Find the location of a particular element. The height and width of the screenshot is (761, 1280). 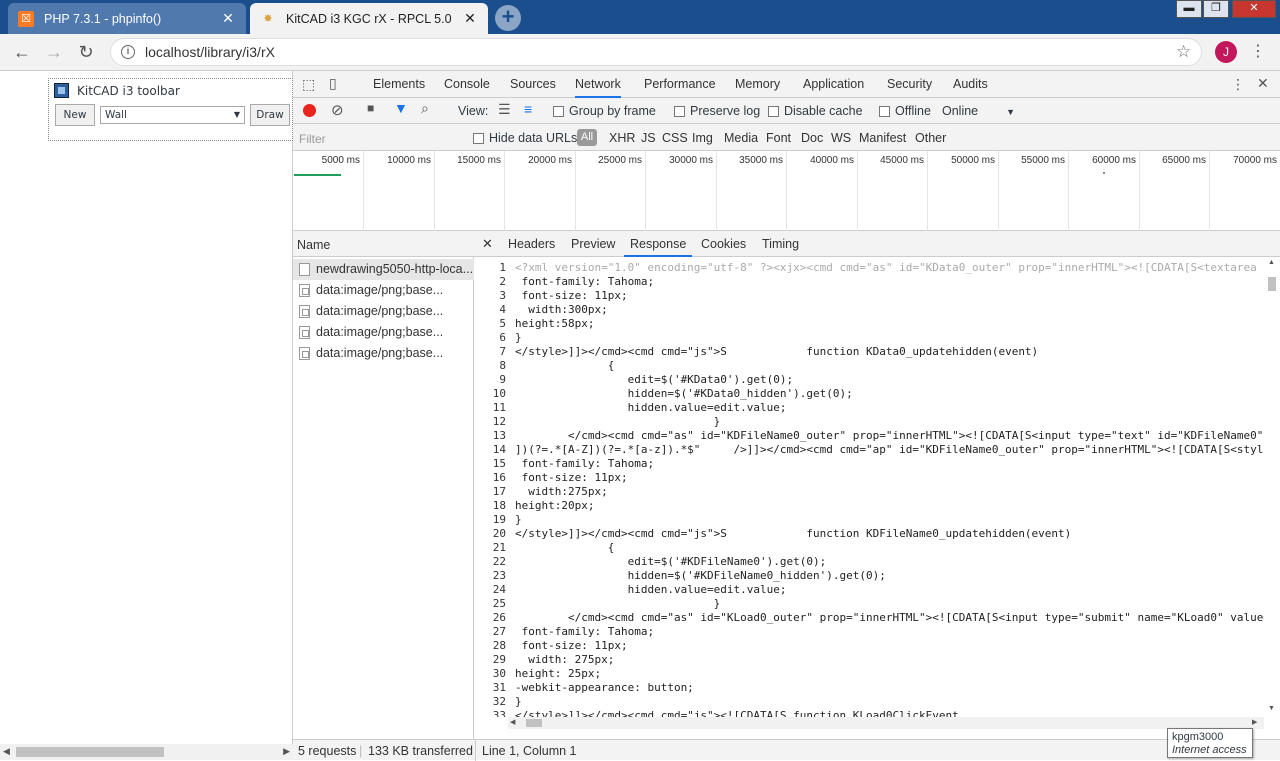

timeline-tick-label: 5000 ms is located at coordinates (340, 160).